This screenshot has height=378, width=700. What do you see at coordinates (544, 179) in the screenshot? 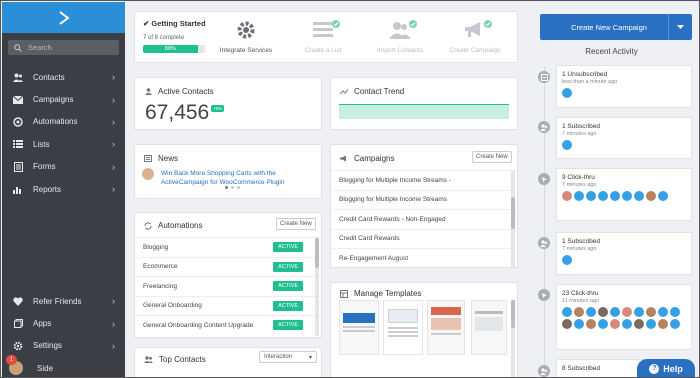
I see `click-icon` at bounding box center [544, 179].